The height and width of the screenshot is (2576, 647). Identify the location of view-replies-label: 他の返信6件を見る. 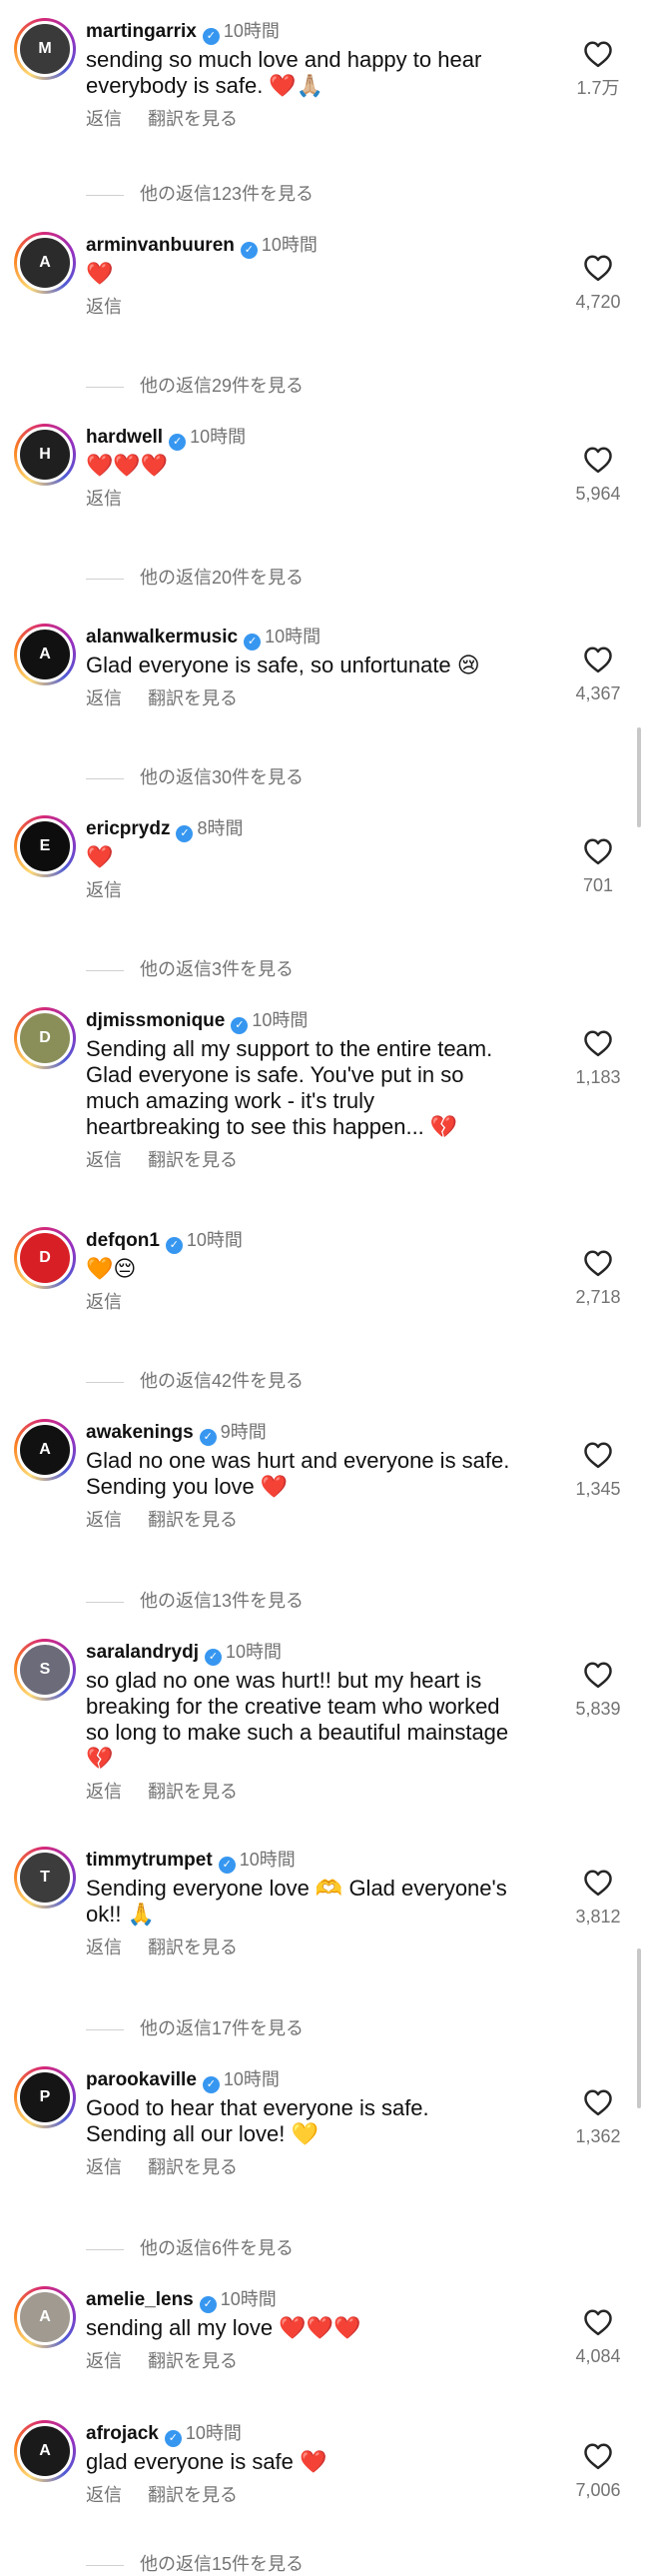
(217, 2248).